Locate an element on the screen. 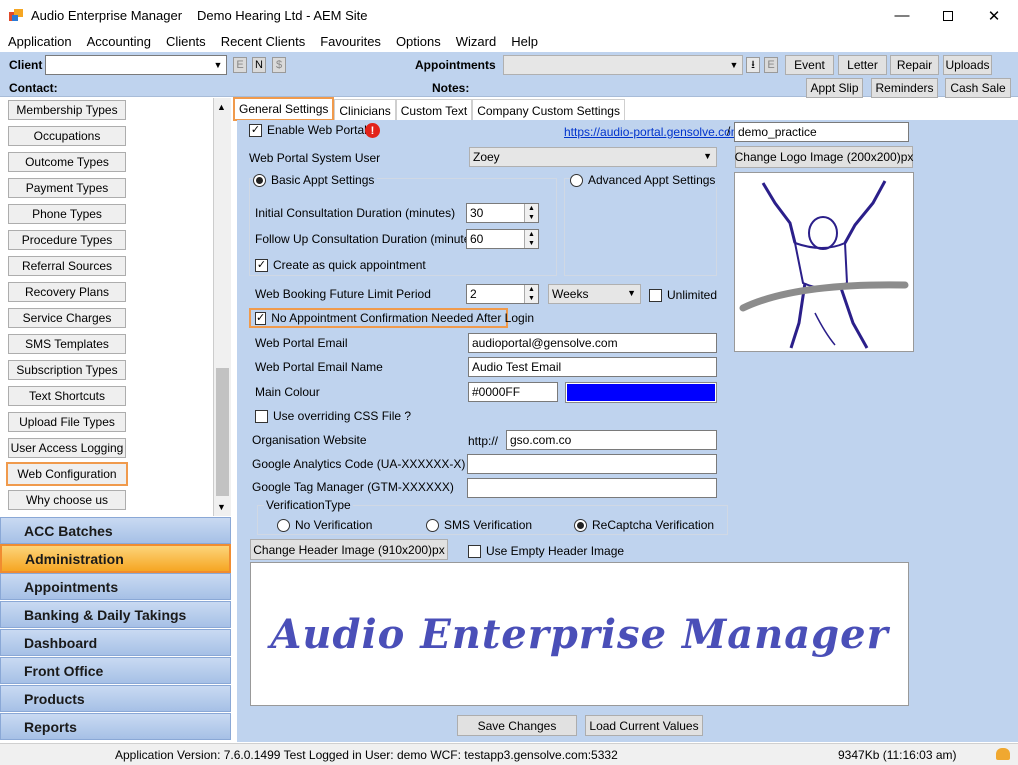  e2-button: E is located at coordinates (771, 65).